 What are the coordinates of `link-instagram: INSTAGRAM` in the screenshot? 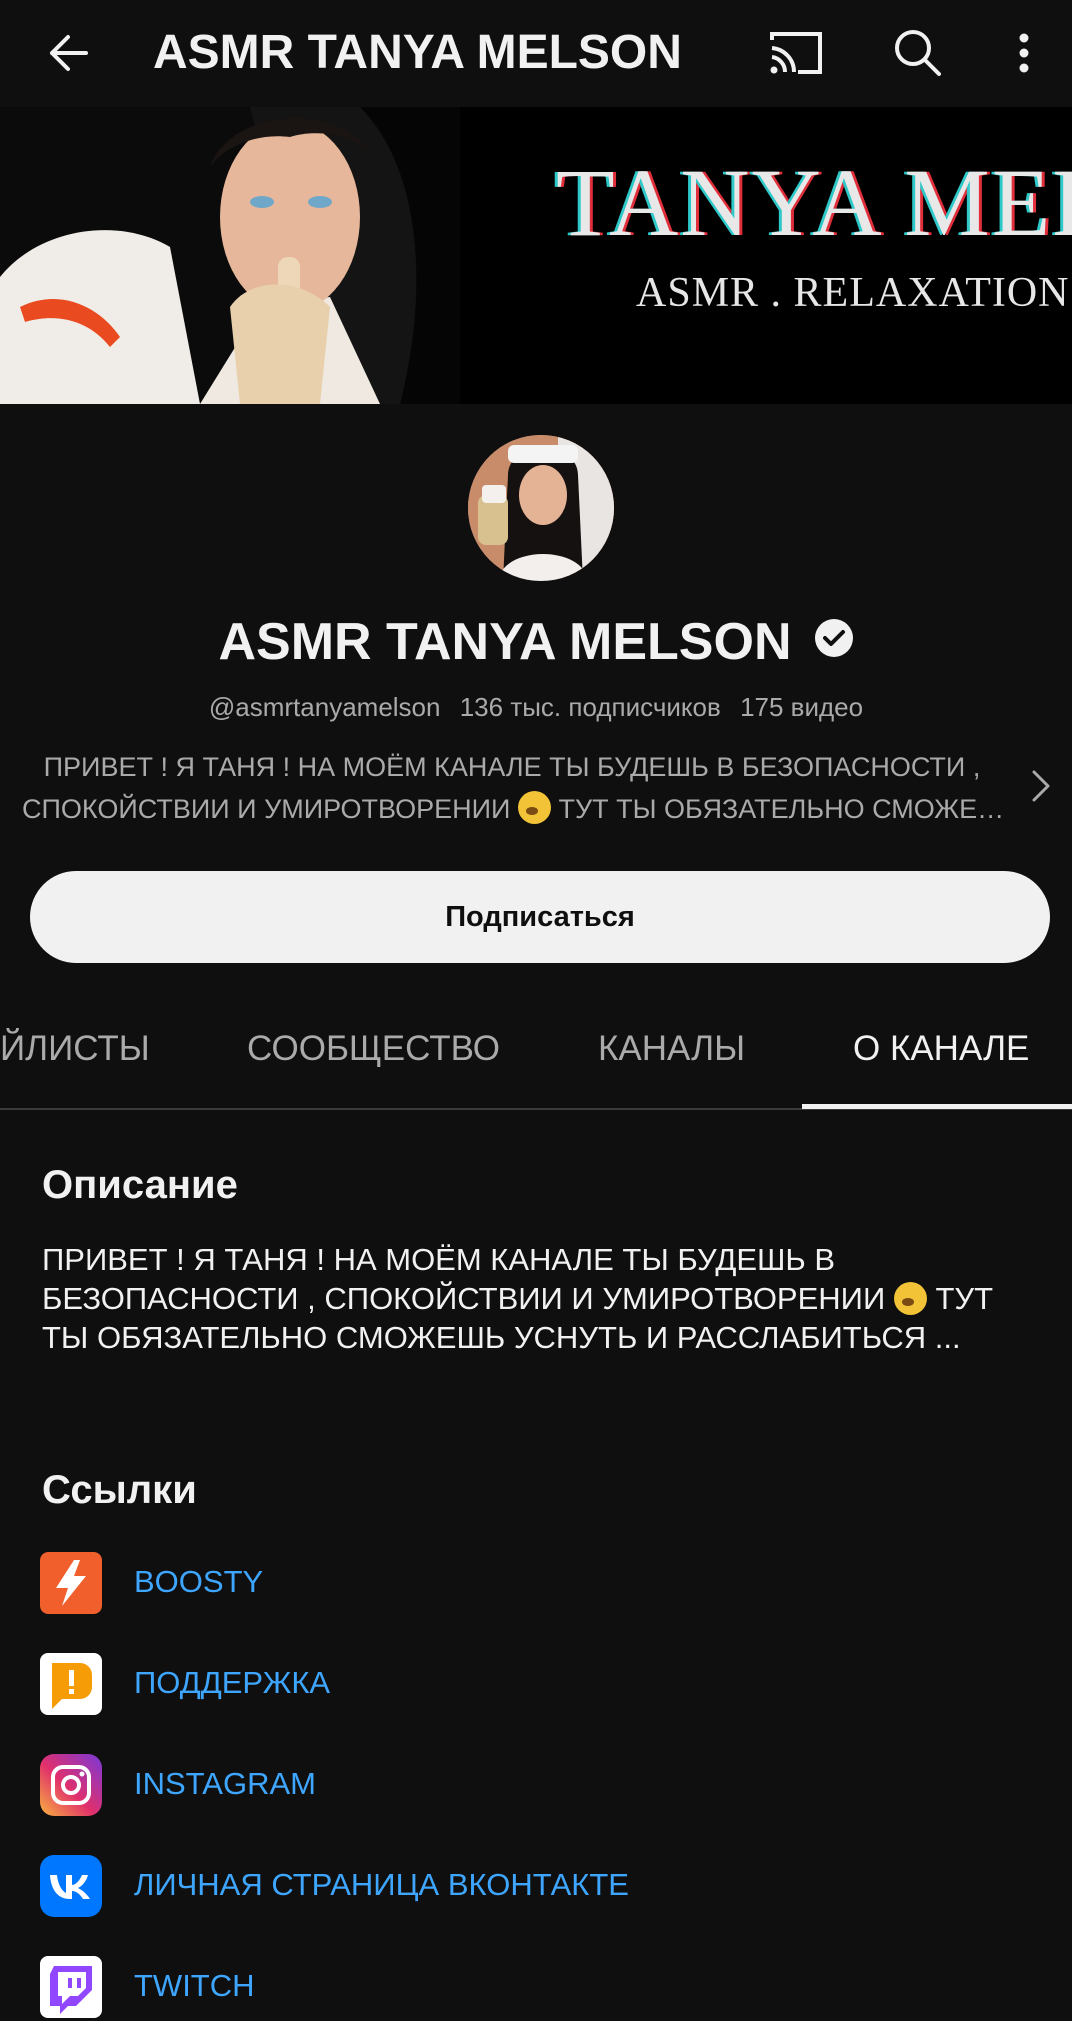 It's located at (536, 1784).